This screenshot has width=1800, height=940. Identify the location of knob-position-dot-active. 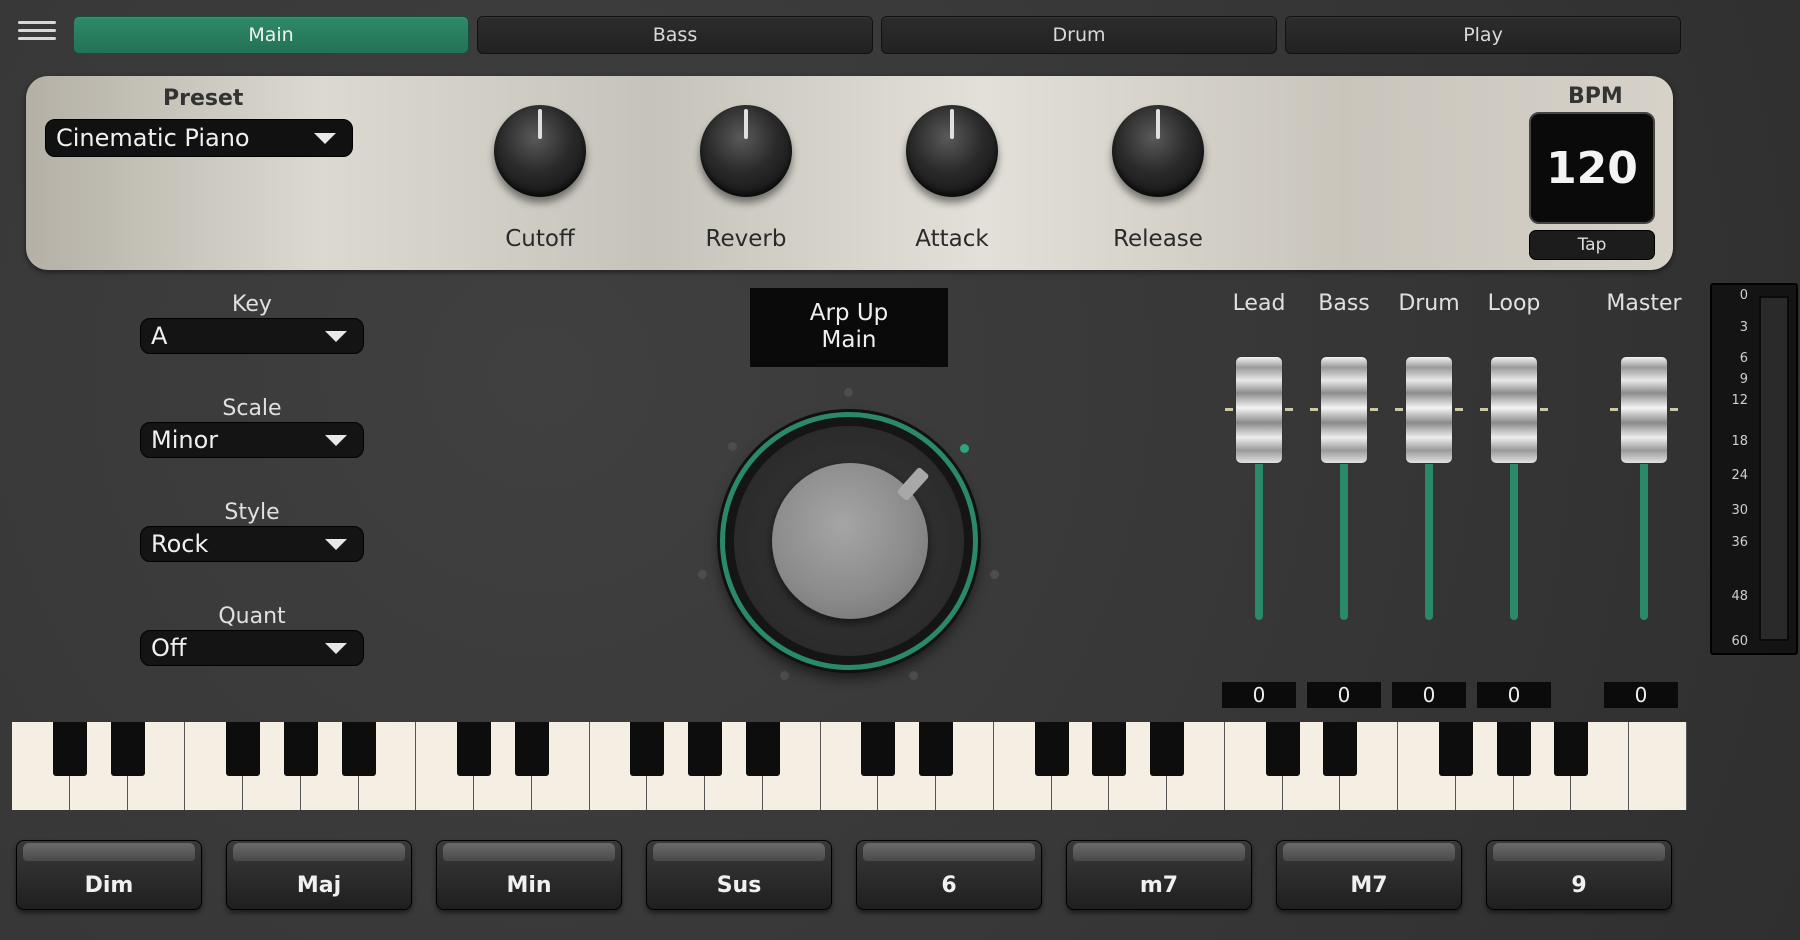
(964, 448).